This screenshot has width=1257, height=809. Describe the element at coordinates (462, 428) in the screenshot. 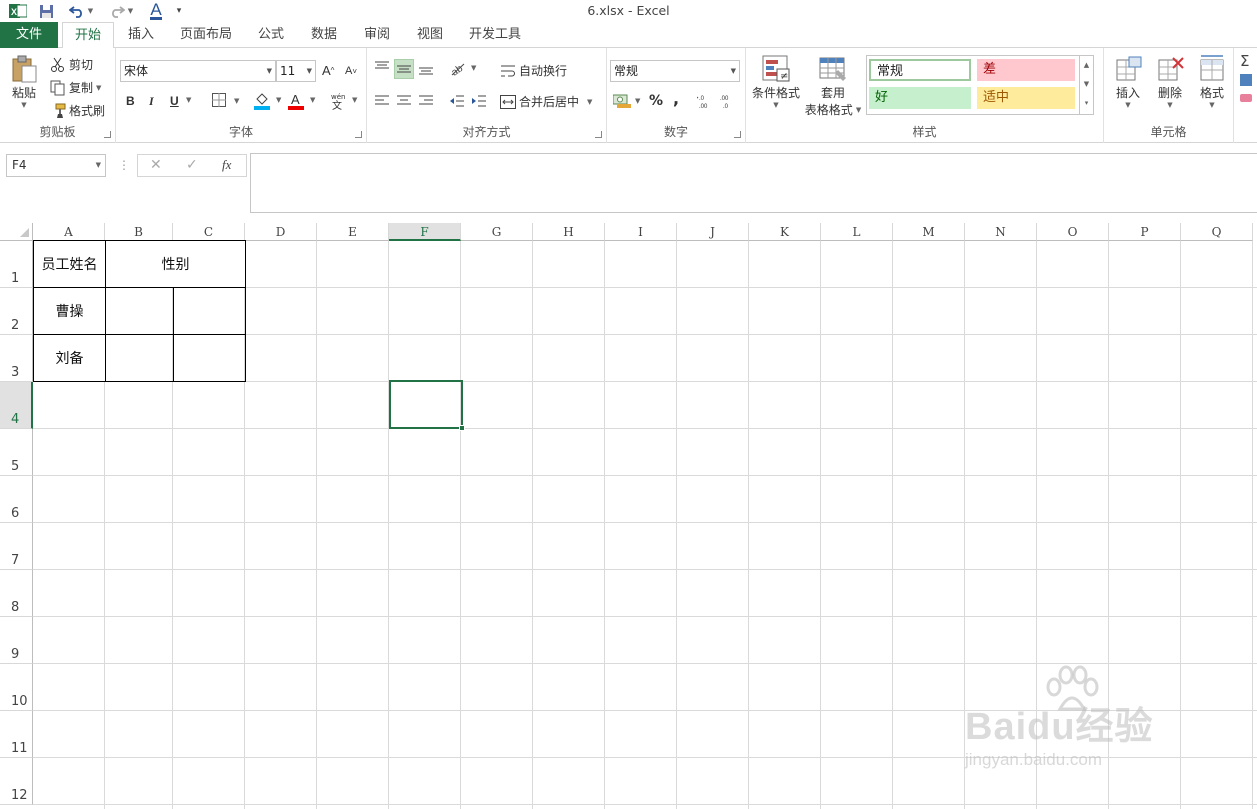

I see `fill-handle` at that location.